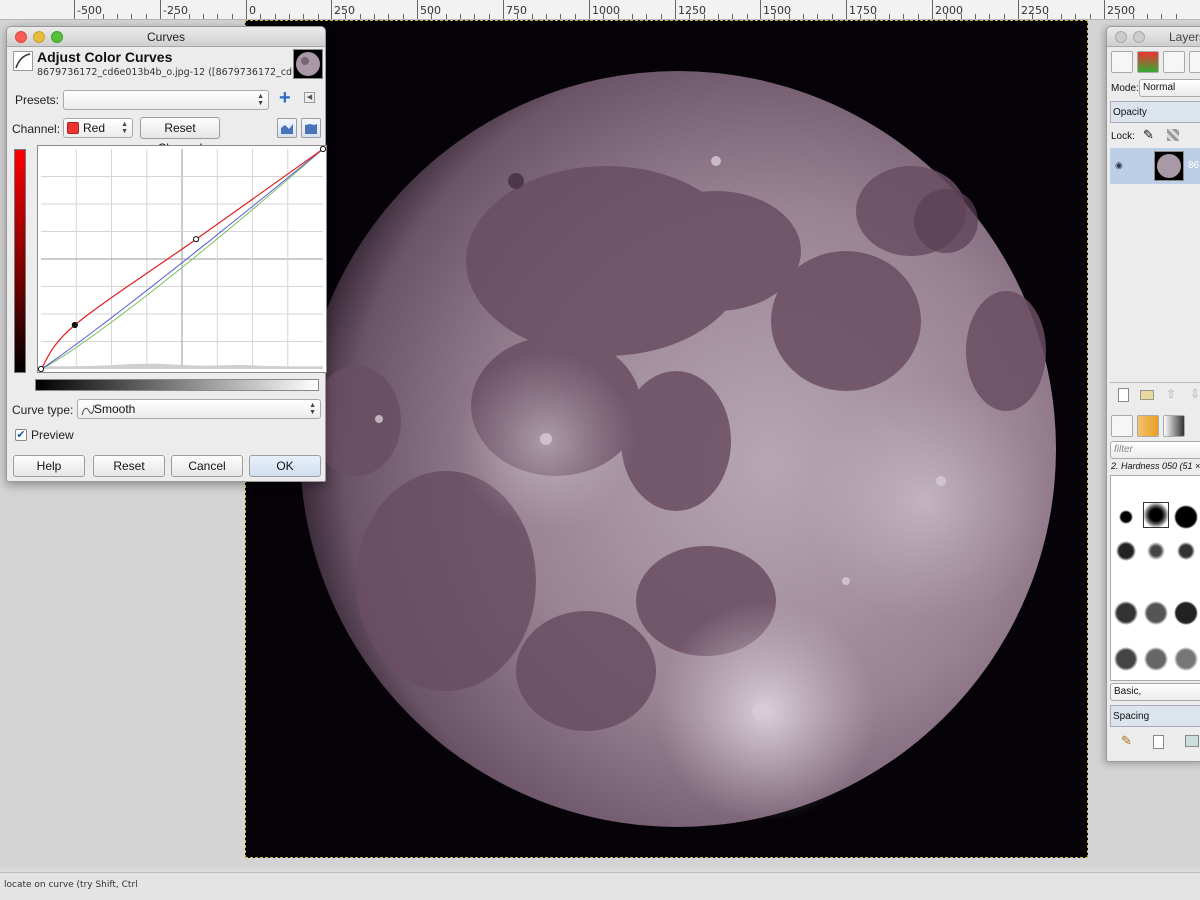 The width and height of the screenshot is (1200, 900). Describe the element at coordinates (1155, 112) in the screenshot. I see `opacity-slider: Opacity` at that location.